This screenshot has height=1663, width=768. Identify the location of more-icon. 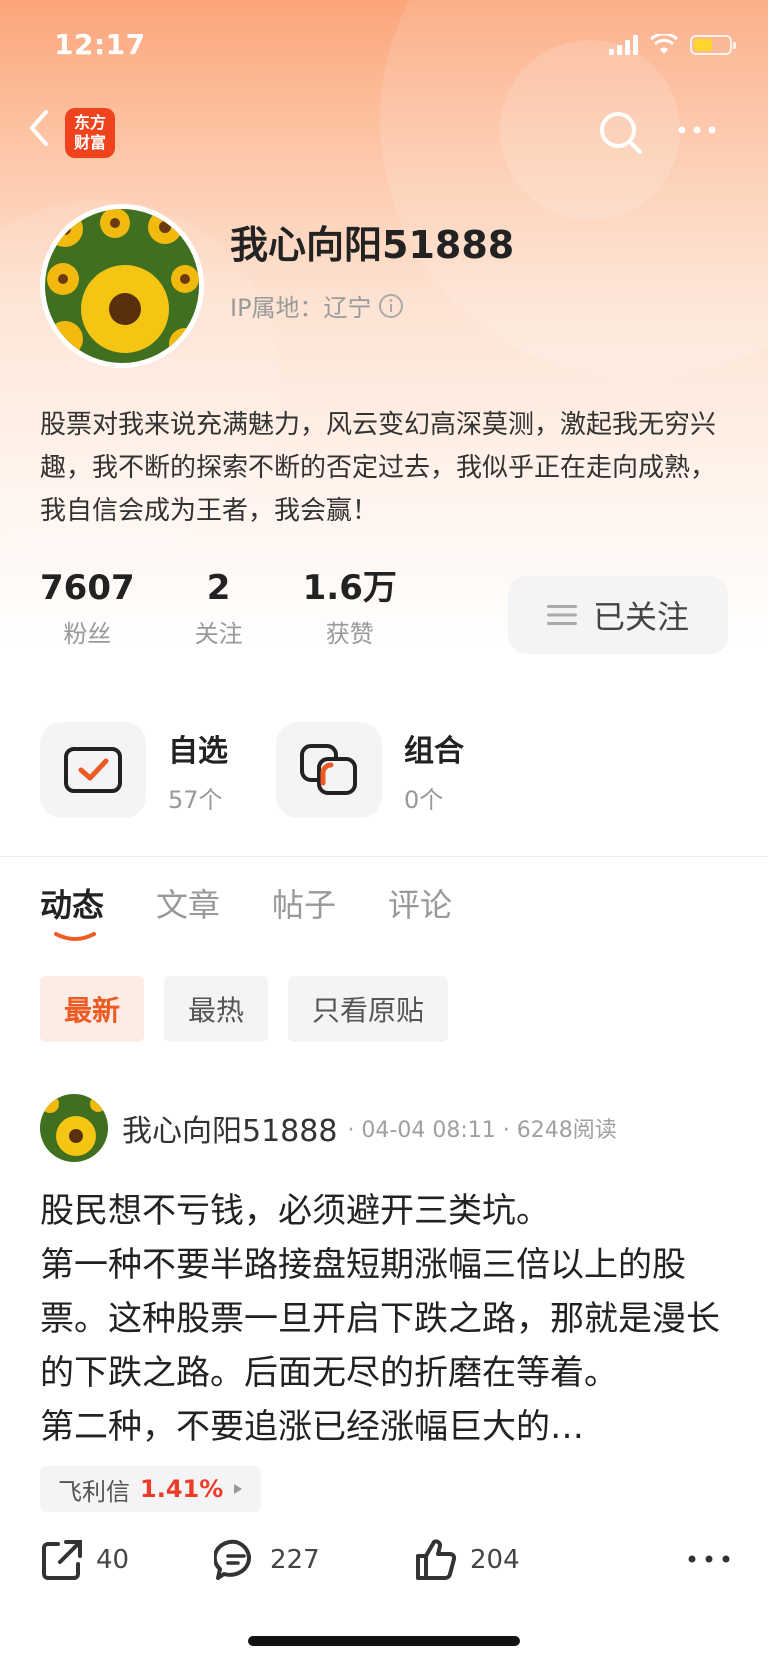
(697, 130).